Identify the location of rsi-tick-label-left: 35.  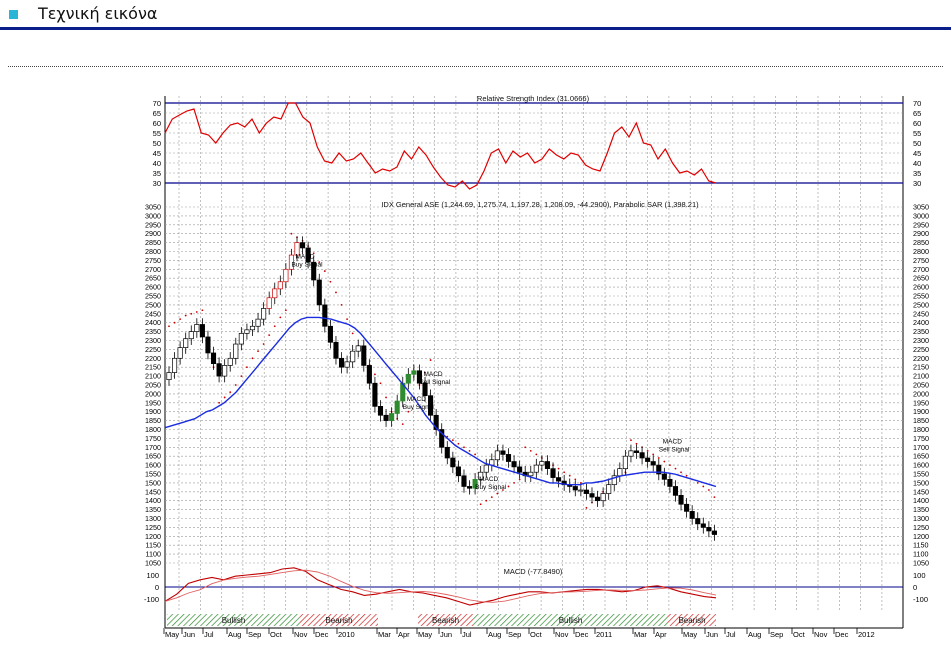
(157, 173).